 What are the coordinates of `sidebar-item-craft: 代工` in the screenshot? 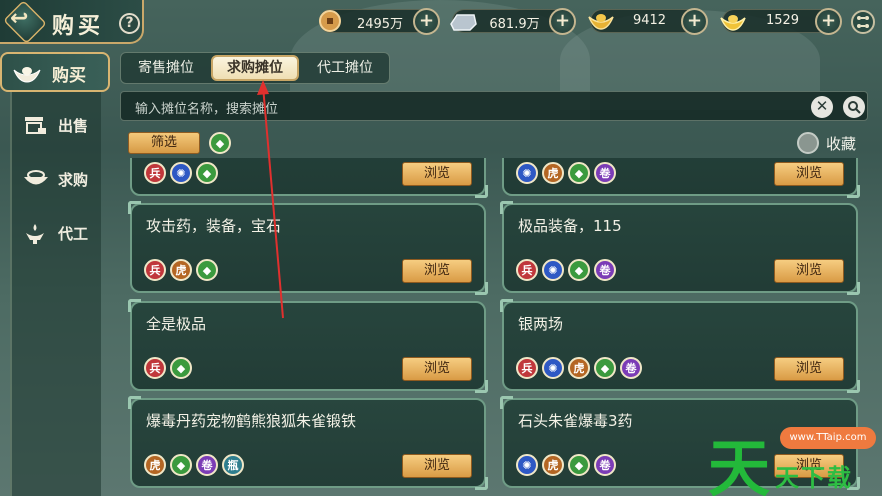 It's located at (57, 233).